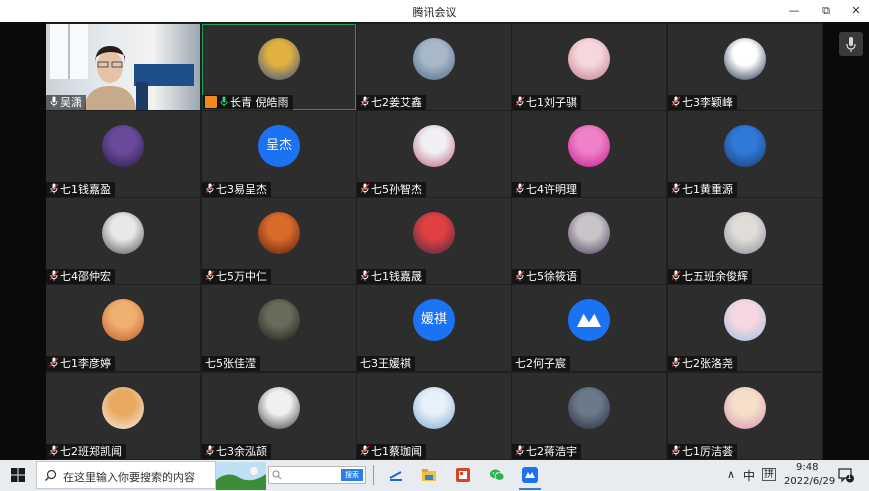 This screenshot has height=491, width=869. I want to click on participant-tile: 七1钱嘉晟, so click(434, 241).